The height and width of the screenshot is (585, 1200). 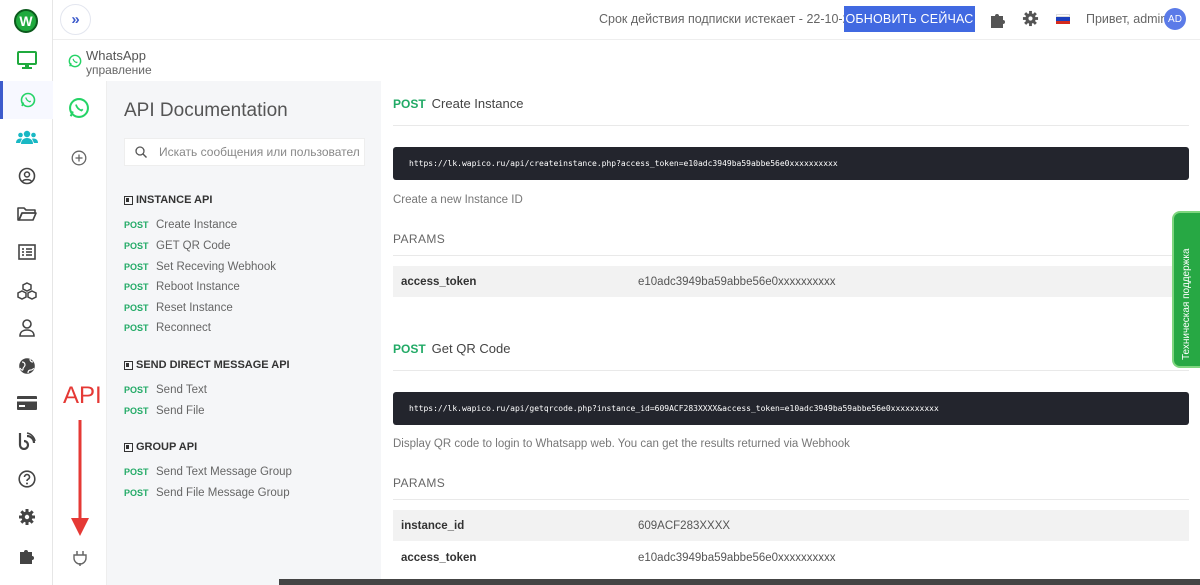 I want to click on api-annotation-label: API, so click(x=82, y=395).